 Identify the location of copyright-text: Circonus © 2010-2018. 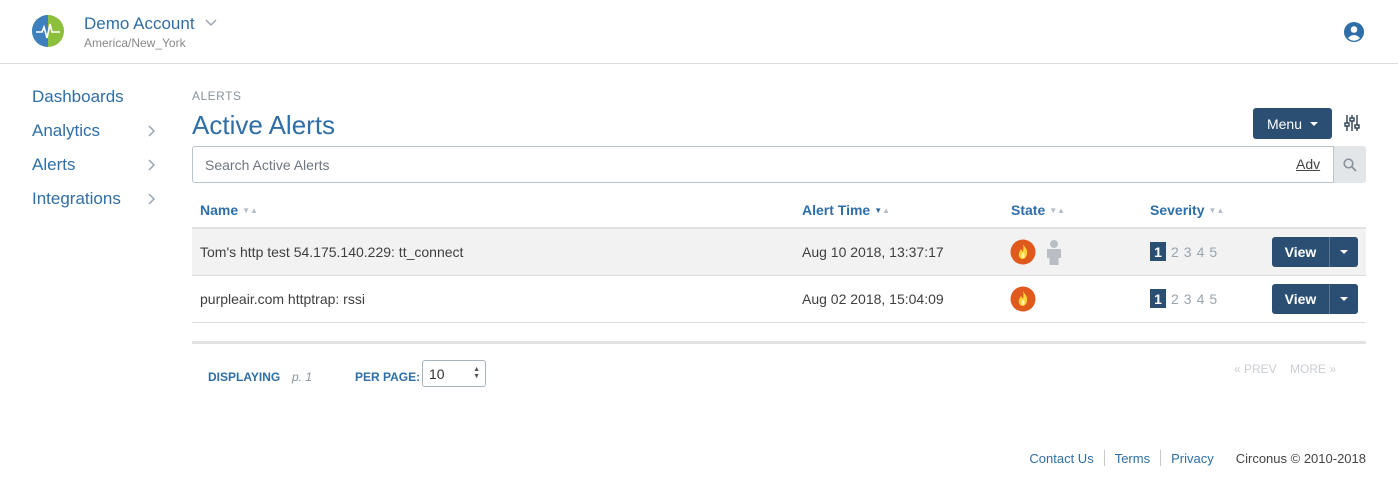
(1300, 458).